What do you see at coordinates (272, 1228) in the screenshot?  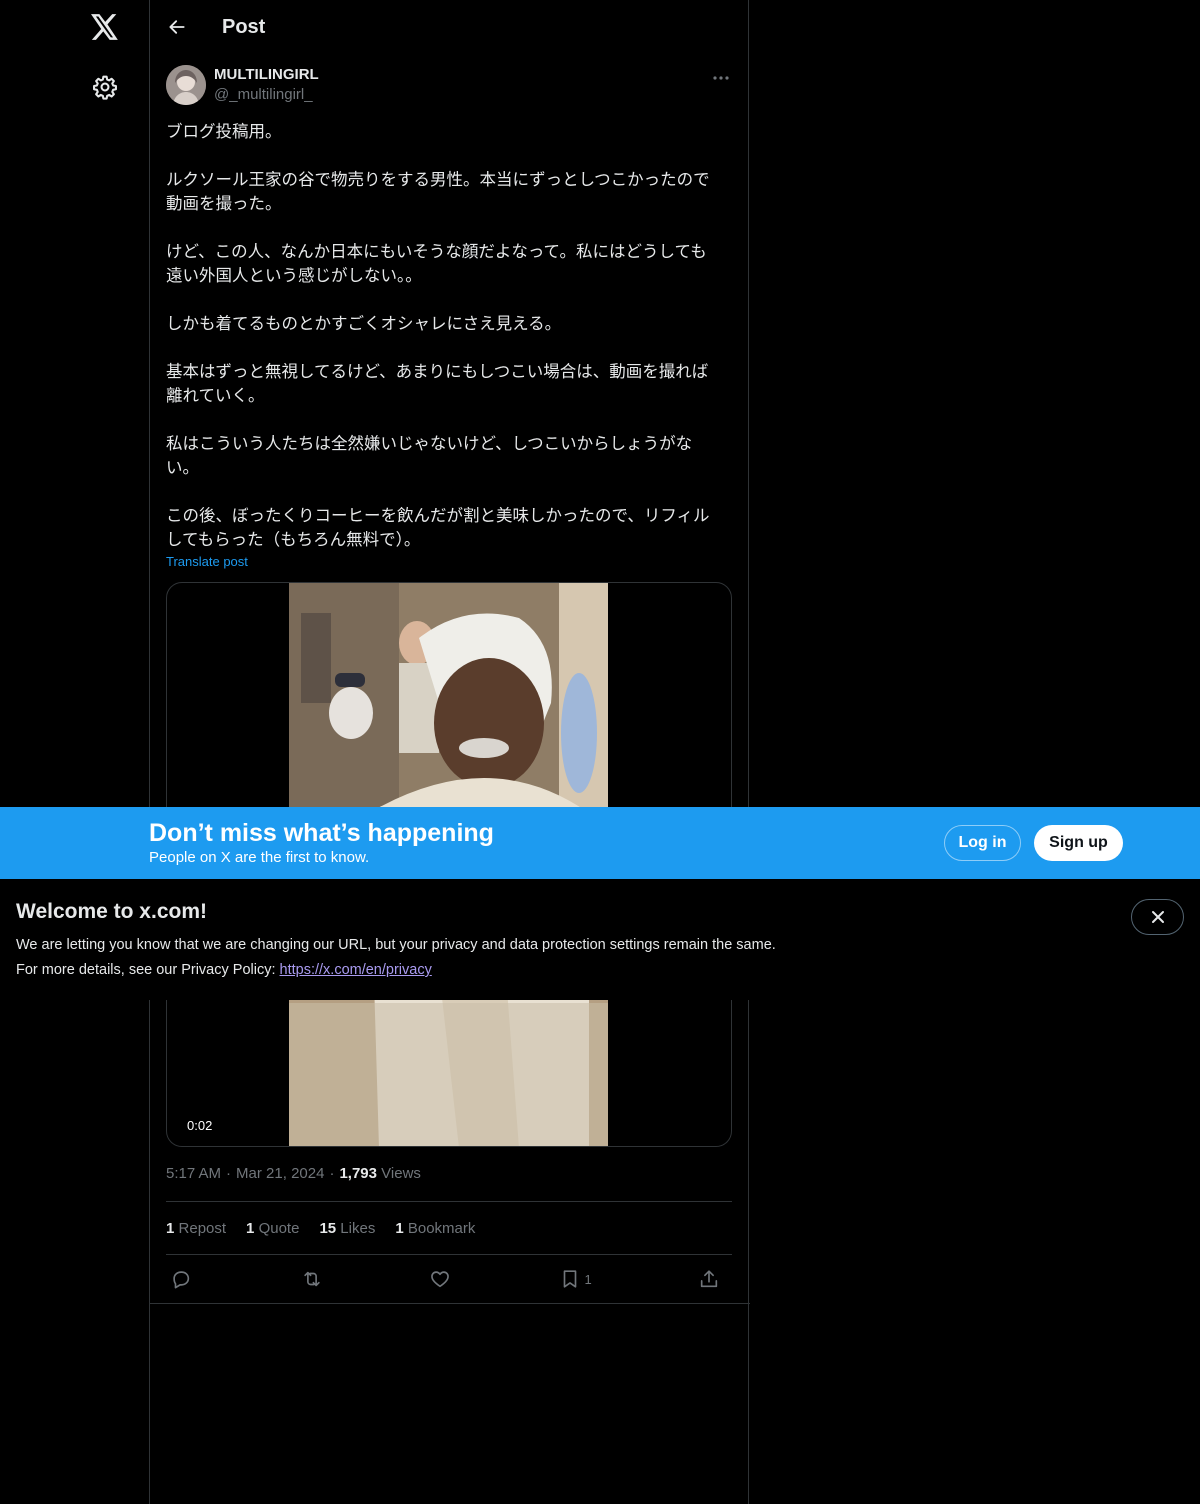 I see `quotes-stat: 1 Quote` at bounding box center [272, 1228].